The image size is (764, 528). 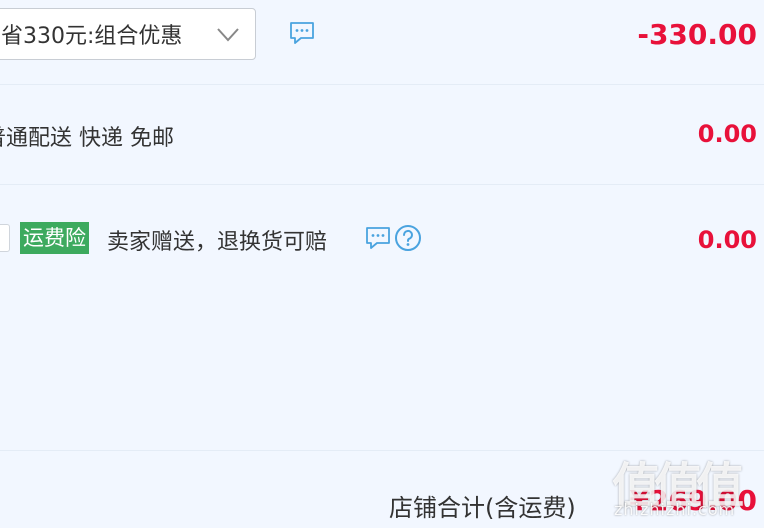 What do you see at coordinates (217, 242) in the screenshot?
I see `insurance-text: 卖家赠送，退换货可赔` at bounding box center [217, 242].